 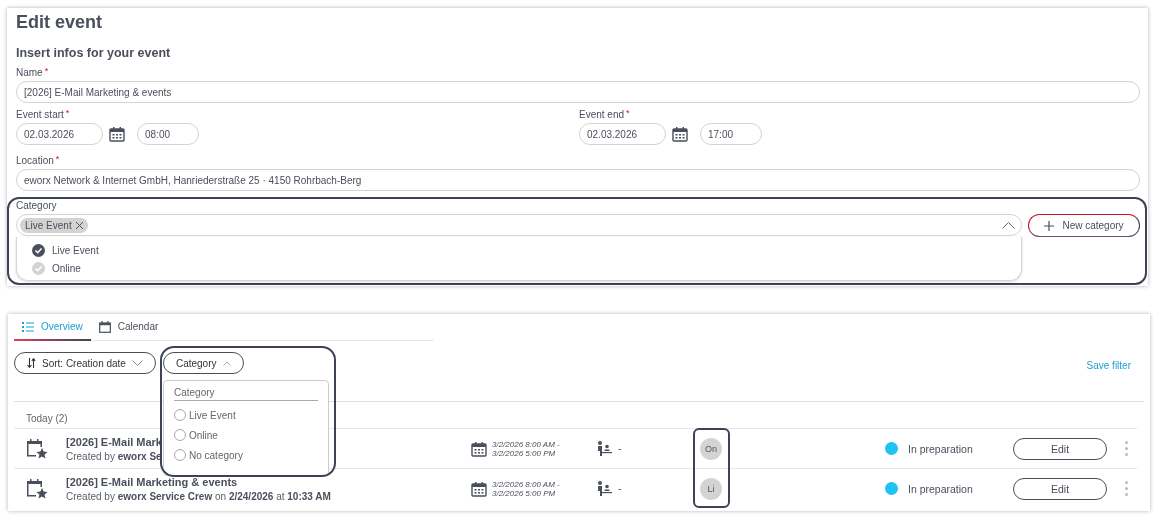 I want to click on event-title: [2026] E-Mail Marketing & events, so click(x=152, y=481).